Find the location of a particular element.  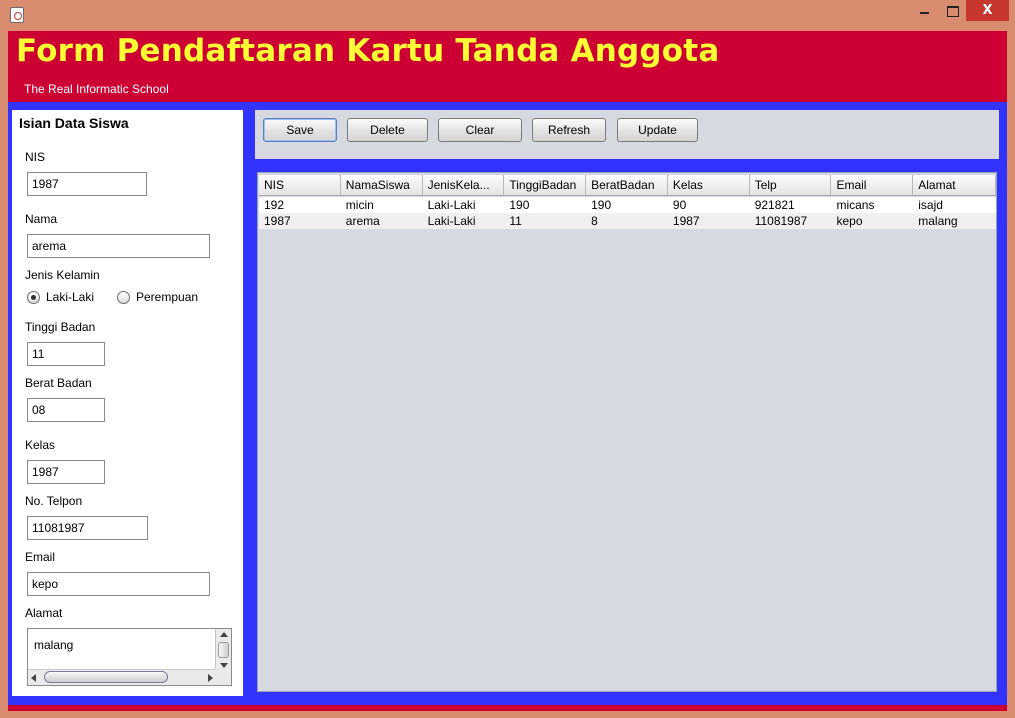

table-cell: arema is located at coordinates (362, 221).